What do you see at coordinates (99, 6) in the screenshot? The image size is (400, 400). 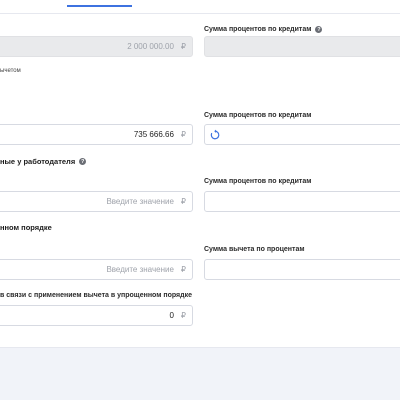 I see `active-tab-indicator` at bounding box center [99, 6].